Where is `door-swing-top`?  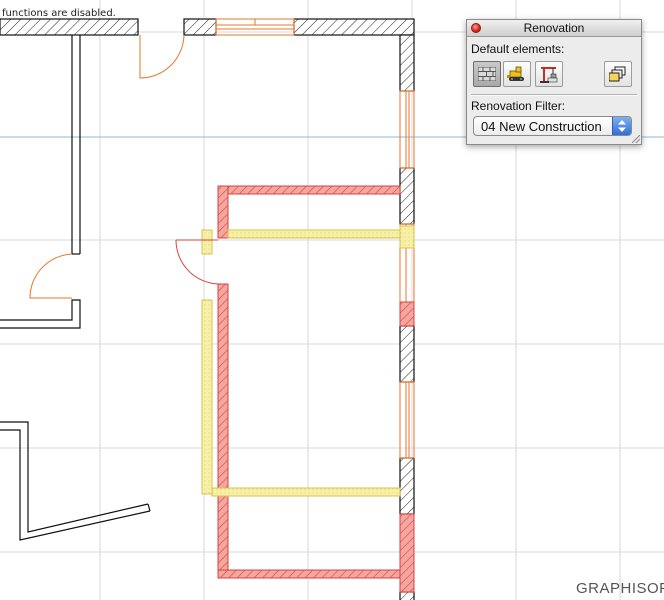 door-swing-top is located at coordinates (162, 56).